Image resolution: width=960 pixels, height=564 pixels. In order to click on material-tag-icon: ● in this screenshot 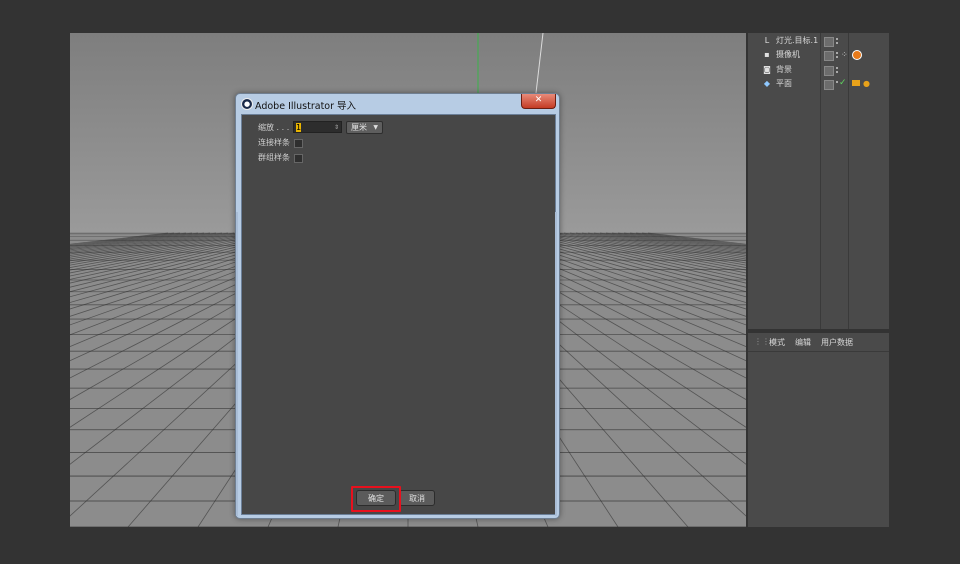, I will do `click(866, 83)`.